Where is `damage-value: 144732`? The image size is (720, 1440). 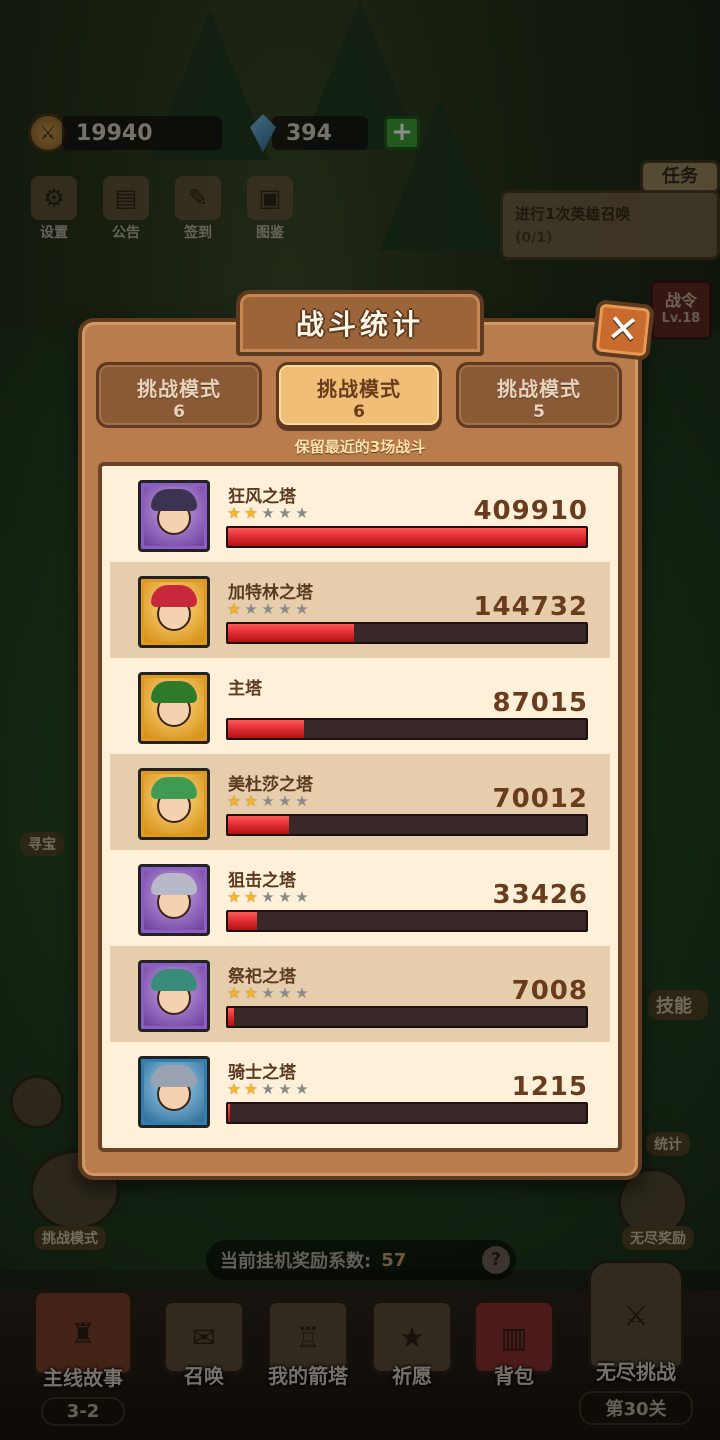 damage-value: 144732 is located at coordinates (530, 607).